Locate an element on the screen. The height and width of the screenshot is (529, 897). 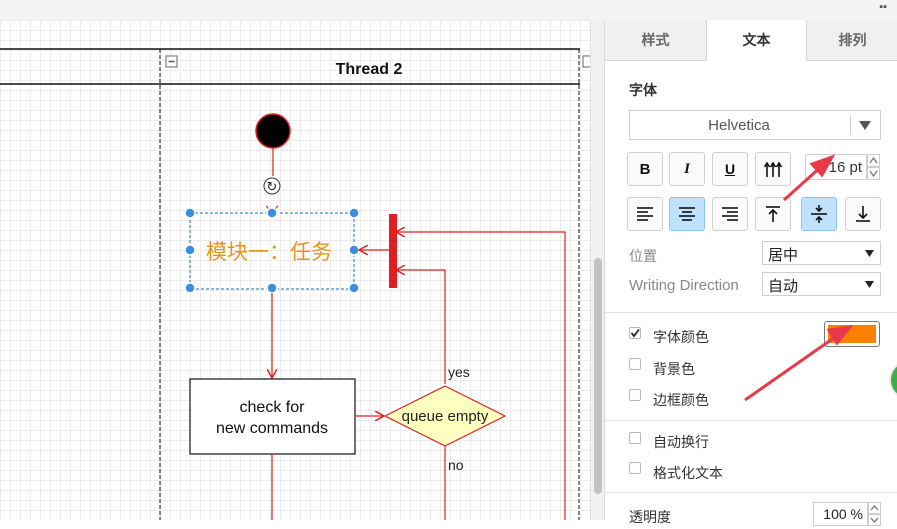
font-family-select: Helvetica is located at coordinates (755, 125).